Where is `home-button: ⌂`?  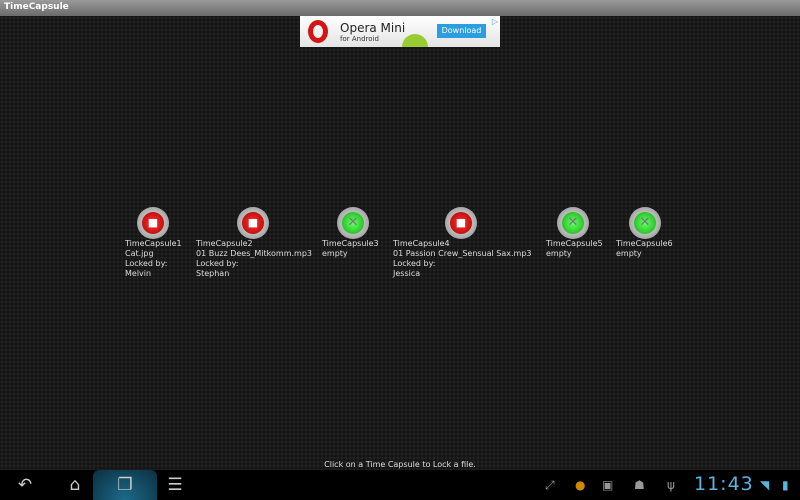 home-button: ⌂ is located at coordinates (75, 485).